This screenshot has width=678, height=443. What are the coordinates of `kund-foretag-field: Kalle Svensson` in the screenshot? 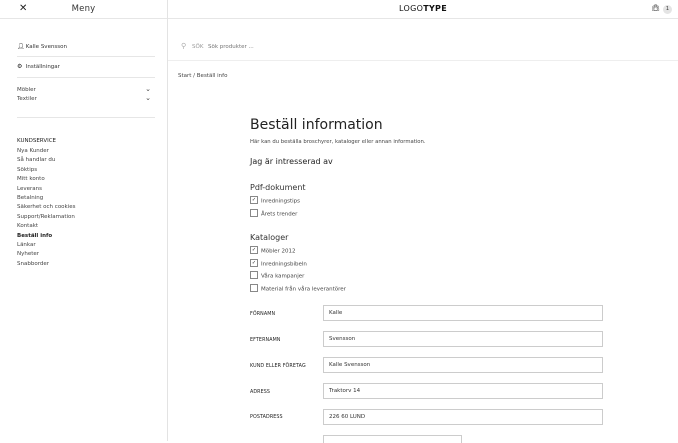 It's located at (463, 365).